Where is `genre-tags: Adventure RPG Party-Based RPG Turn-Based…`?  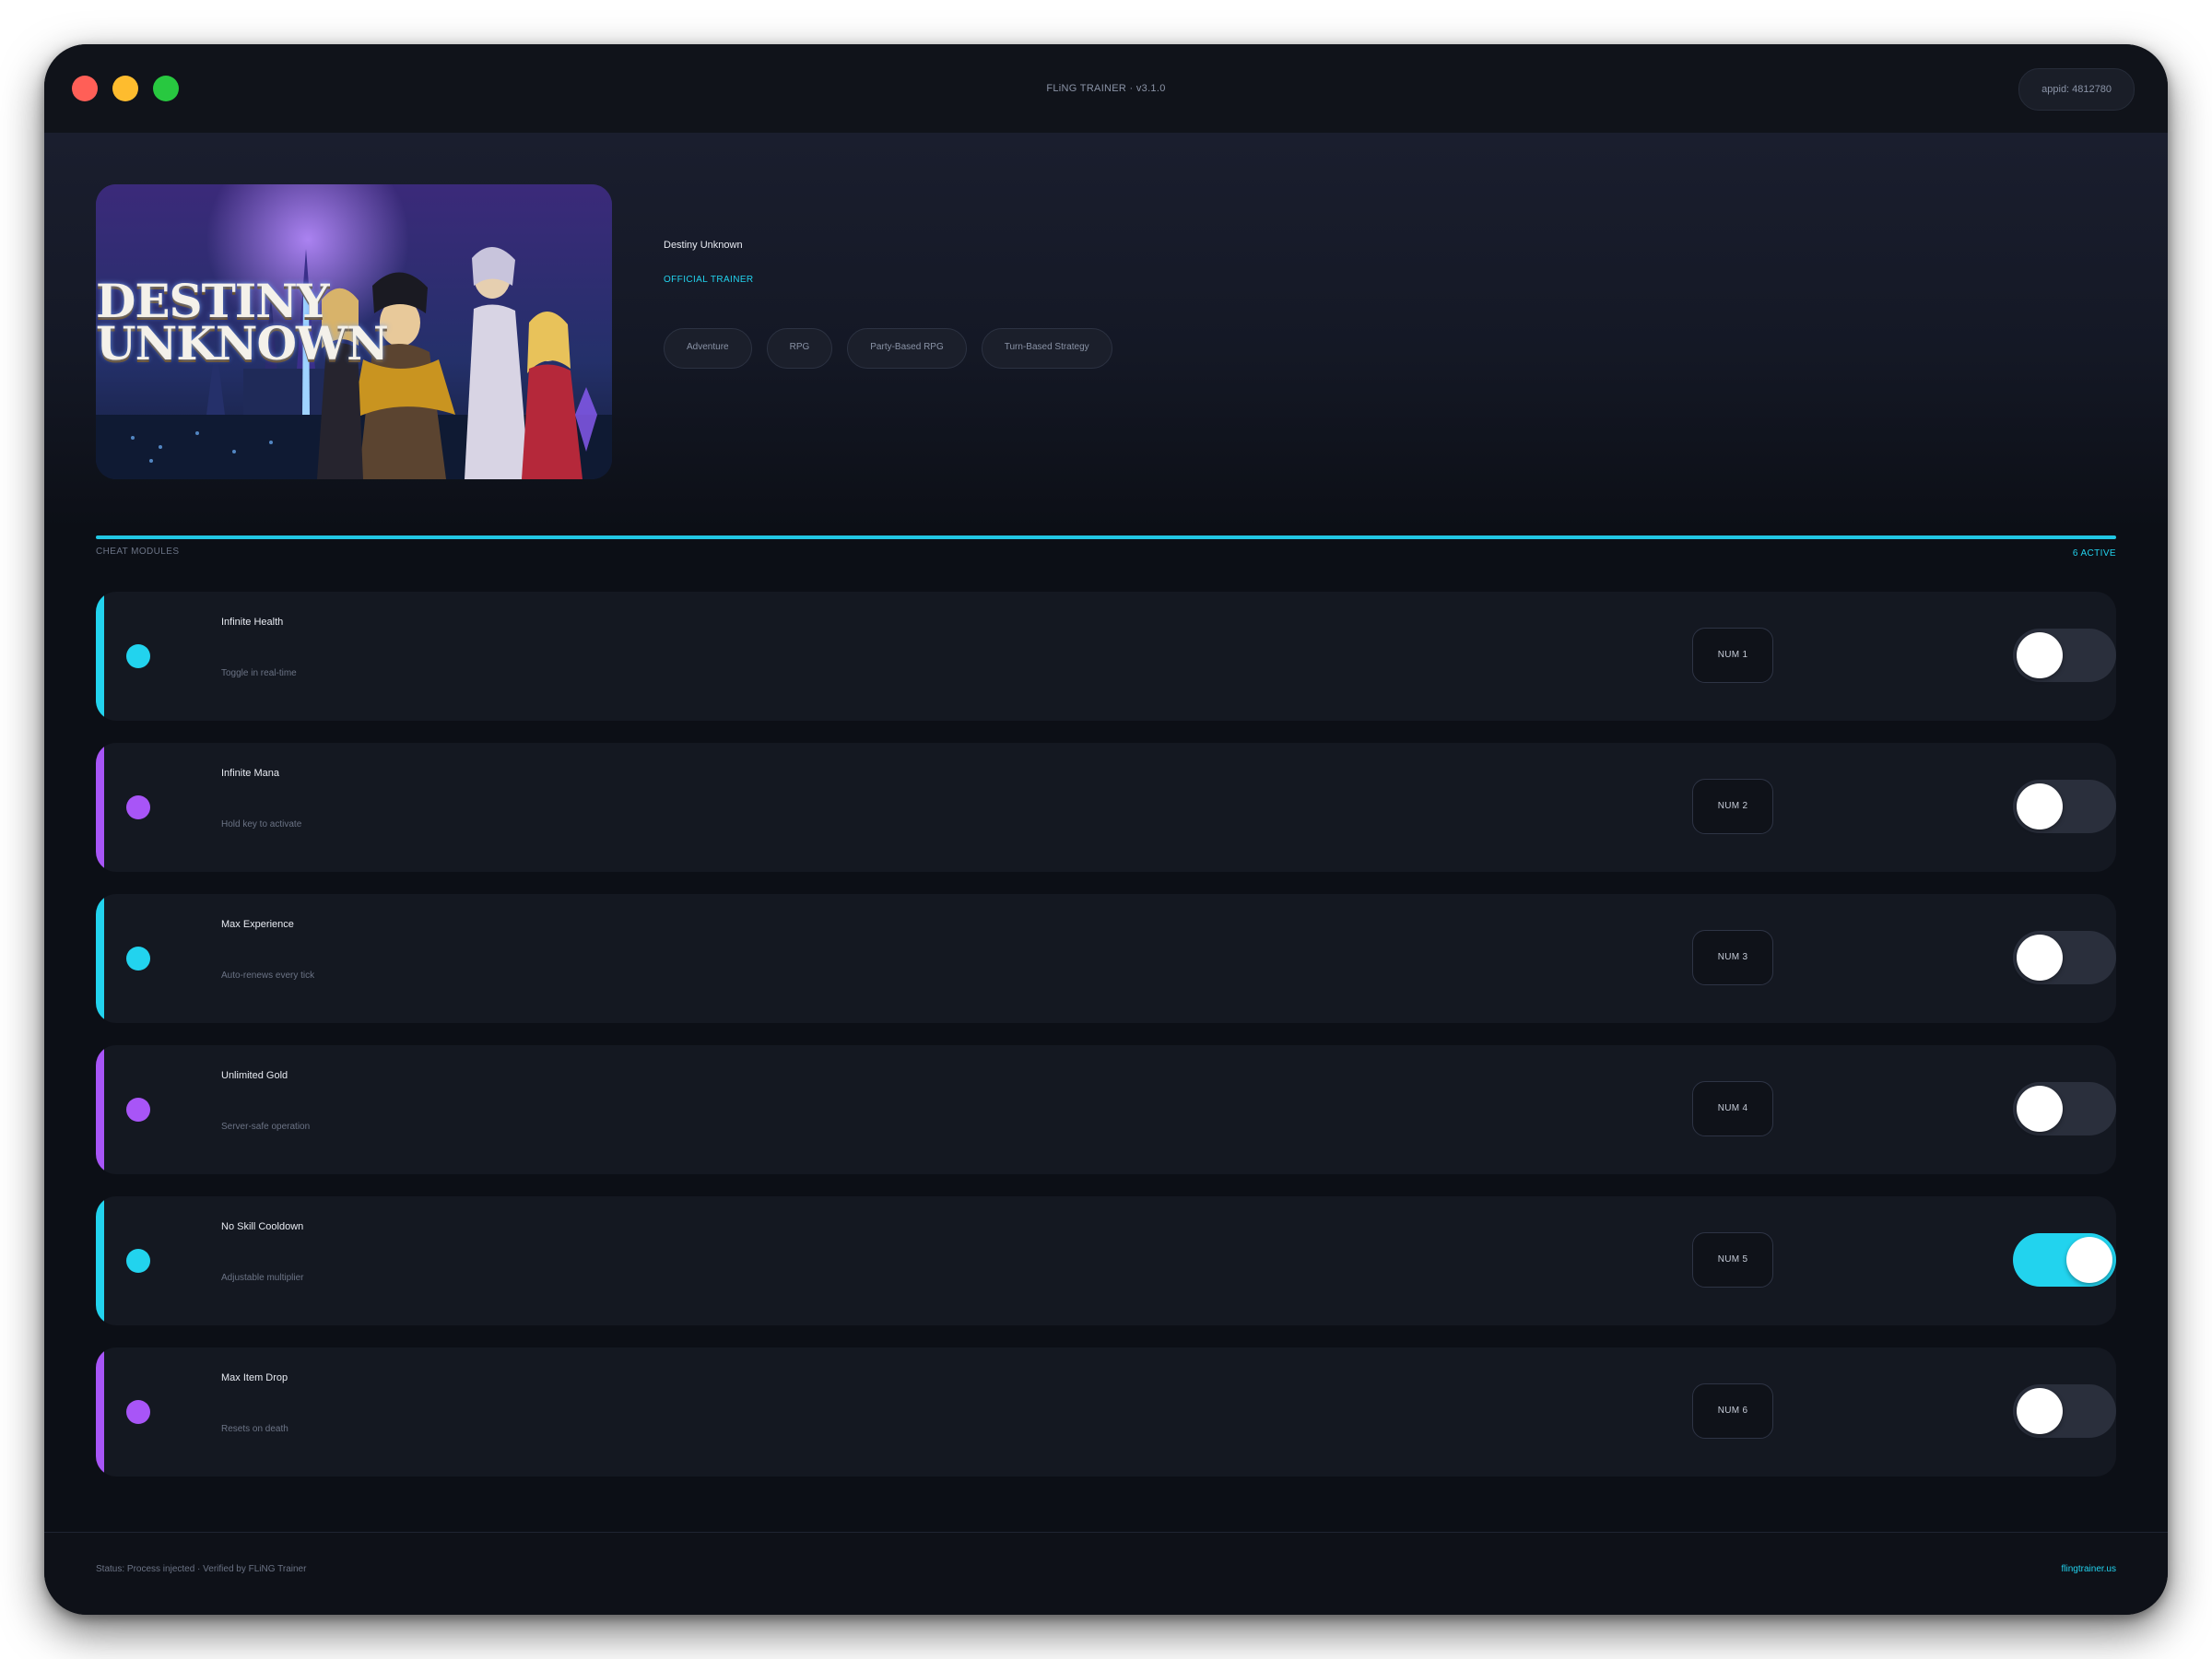
genre-tags: Adventure RPG Party-Based RPG Turn-Based… is located at coordinates (888, 348).